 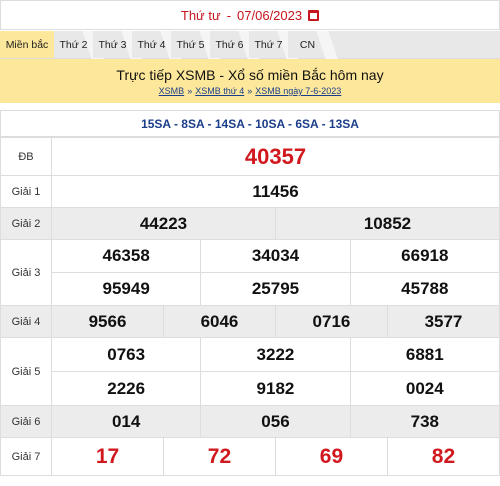 What do you see at coordinates (26, 272) in the screenshot?
I see `prize-label: Giải 3` at bounding box center [26, 272].